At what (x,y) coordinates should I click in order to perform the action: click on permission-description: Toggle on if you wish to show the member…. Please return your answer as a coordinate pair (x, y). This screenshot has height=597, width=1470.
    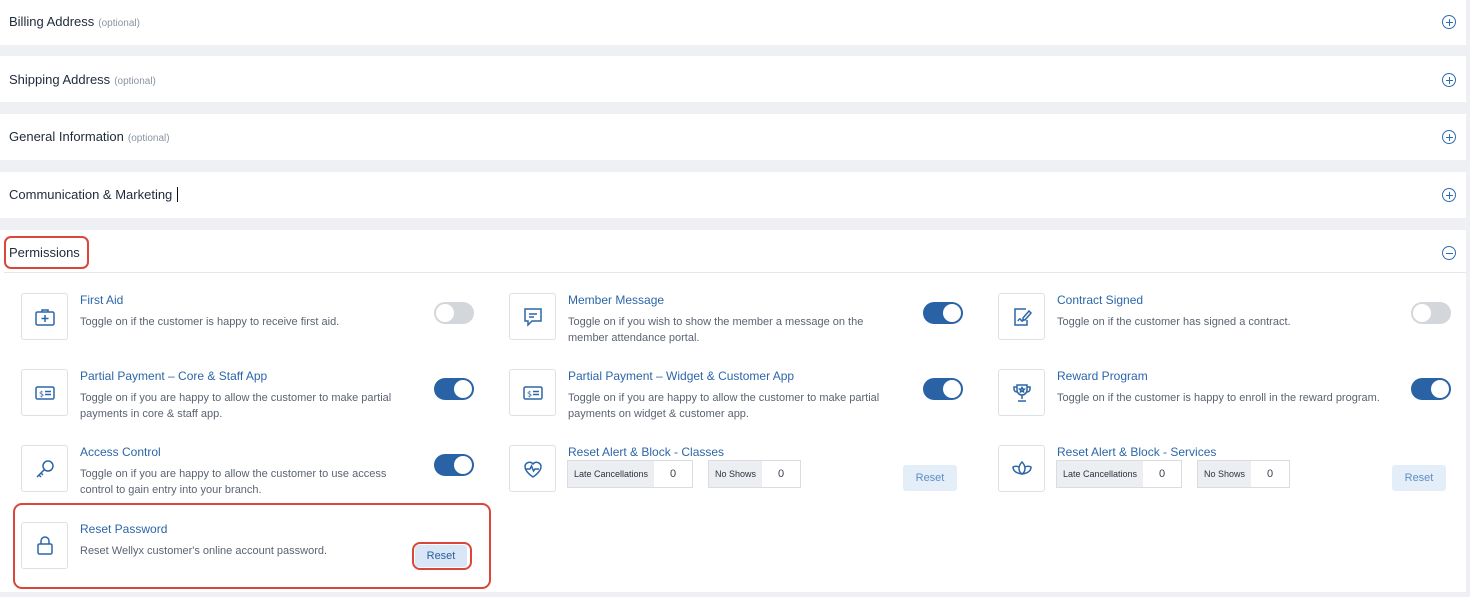
    Looking at the image, I should click on (716, 330).